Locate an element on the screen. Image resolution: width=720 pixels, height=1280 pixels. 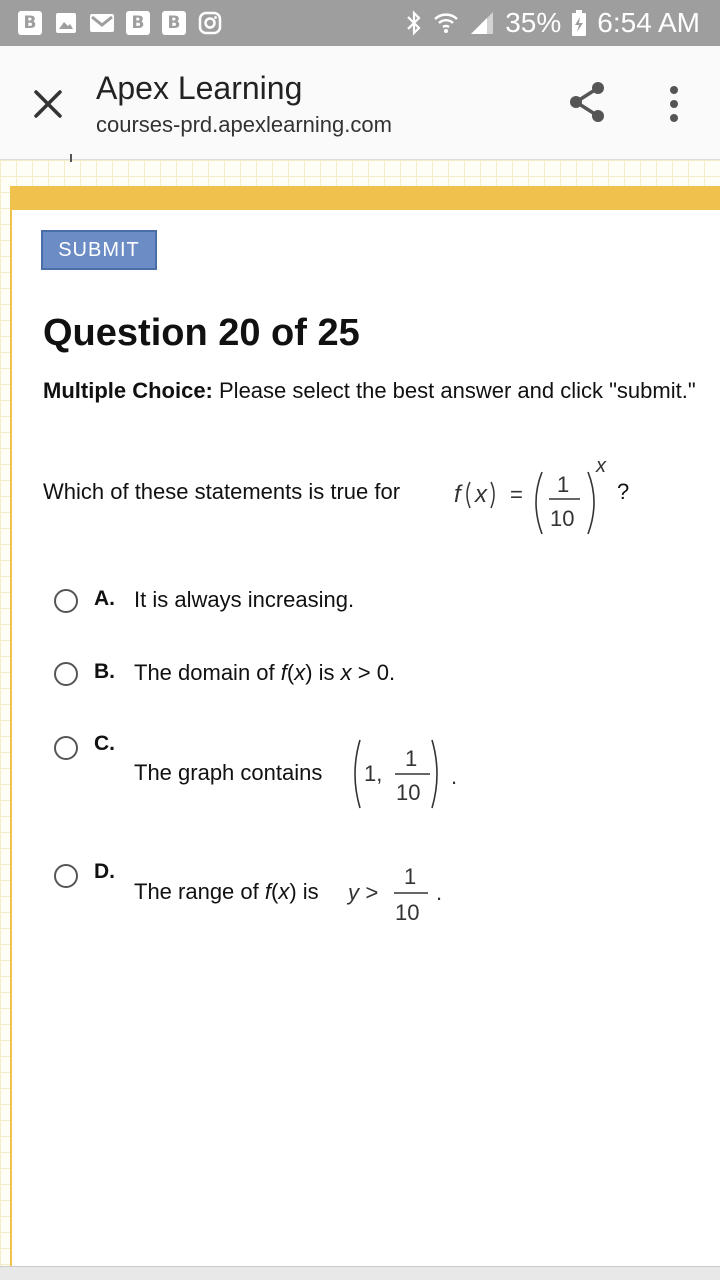
system-status: 35% 6:54 AM is located at coordinates (552, 23).